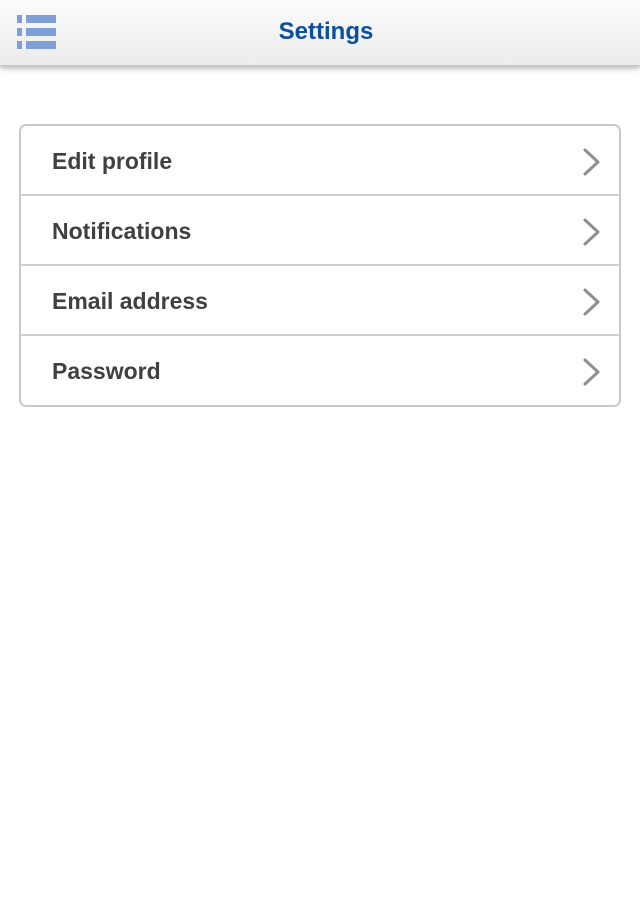 This screenshot has width=640, height=920. What do you see at coordinates (320, 231) in the screenshot?
I see `settings-item-notifications: Notifications` at bounding box center [320, 231].